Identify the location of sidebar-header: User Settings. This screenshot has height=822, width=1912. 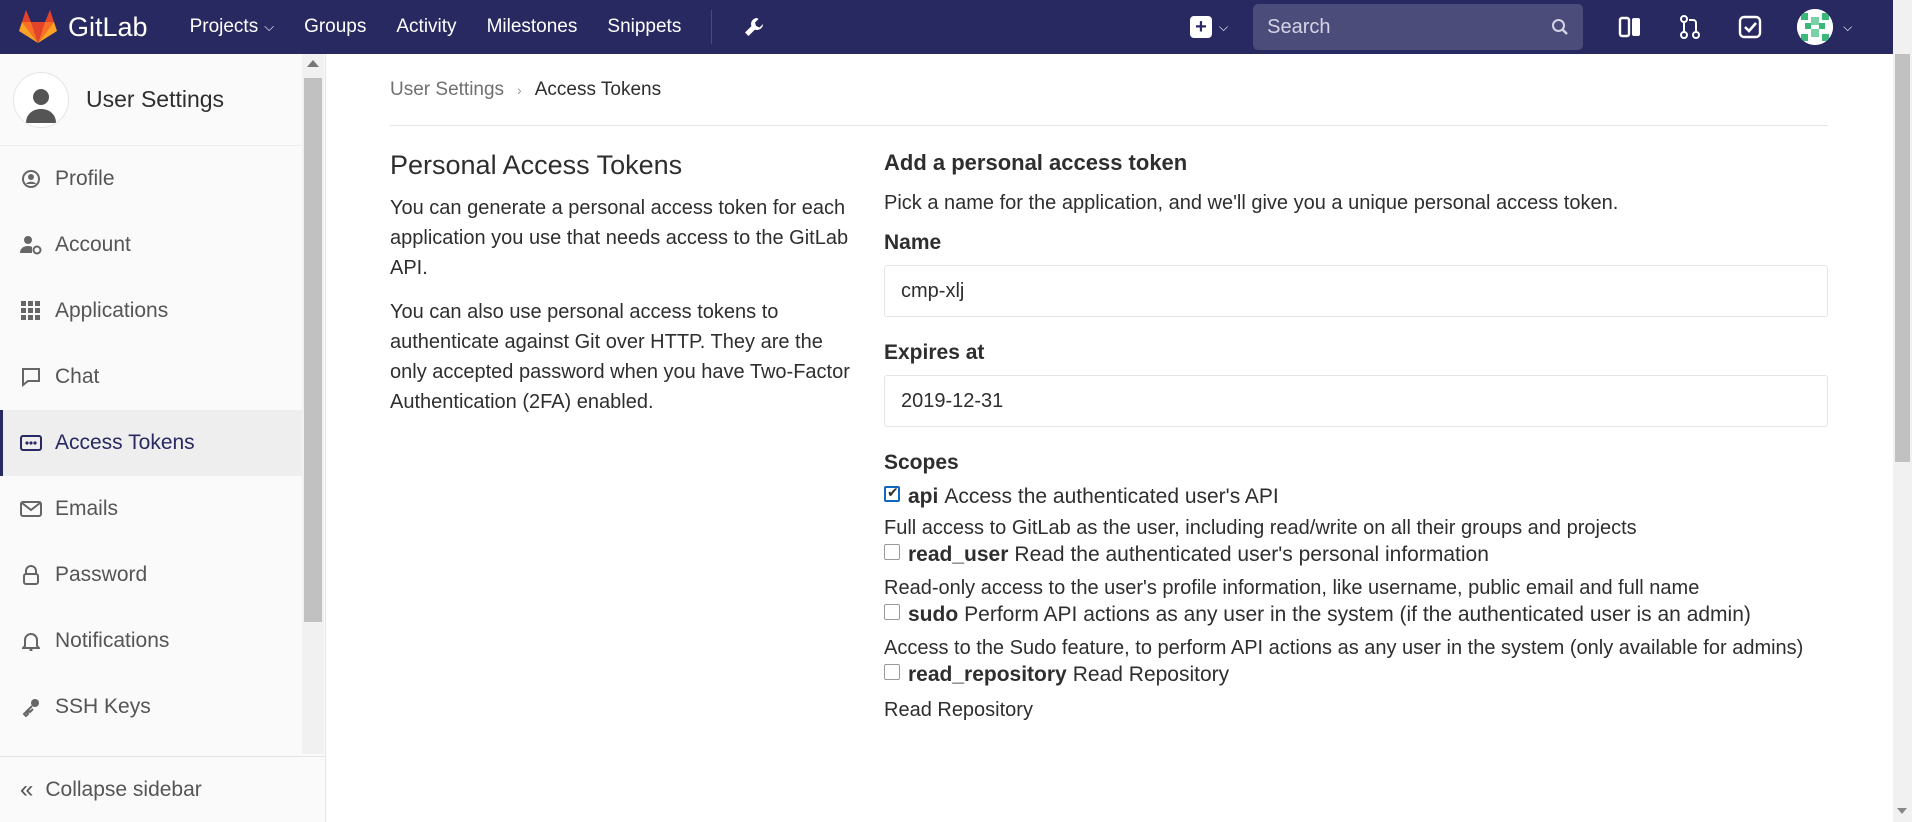
(151, 100).